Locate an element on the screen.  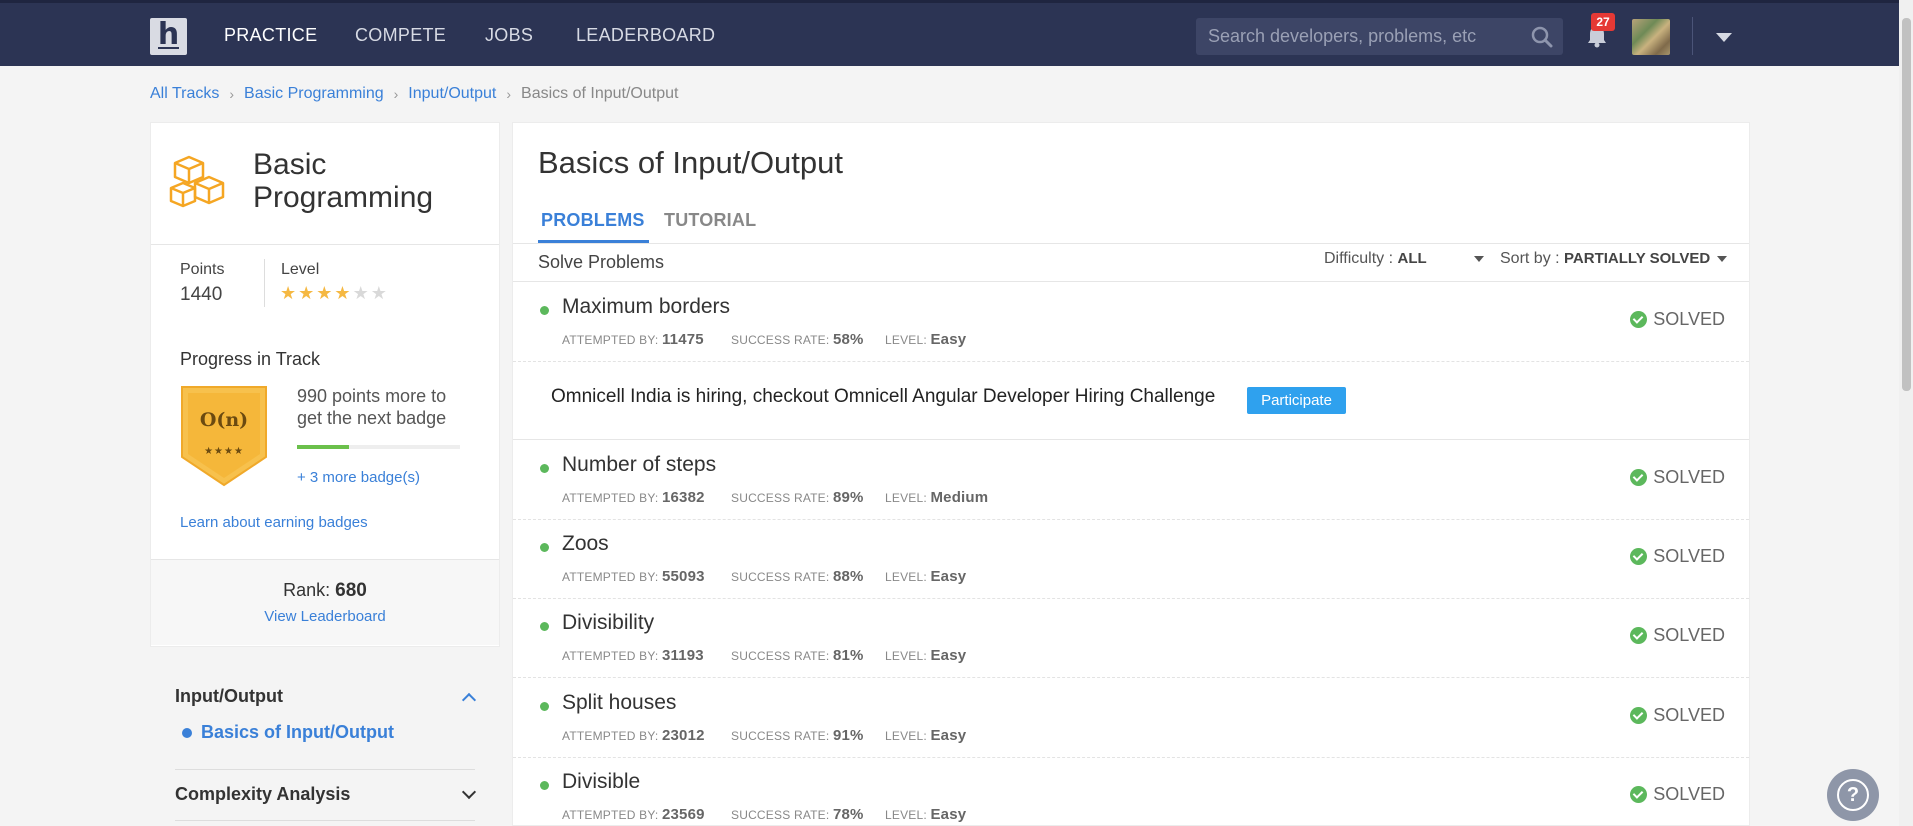
more-badges-link: + 3 more badge(s) is located at coordinates (358, 477).